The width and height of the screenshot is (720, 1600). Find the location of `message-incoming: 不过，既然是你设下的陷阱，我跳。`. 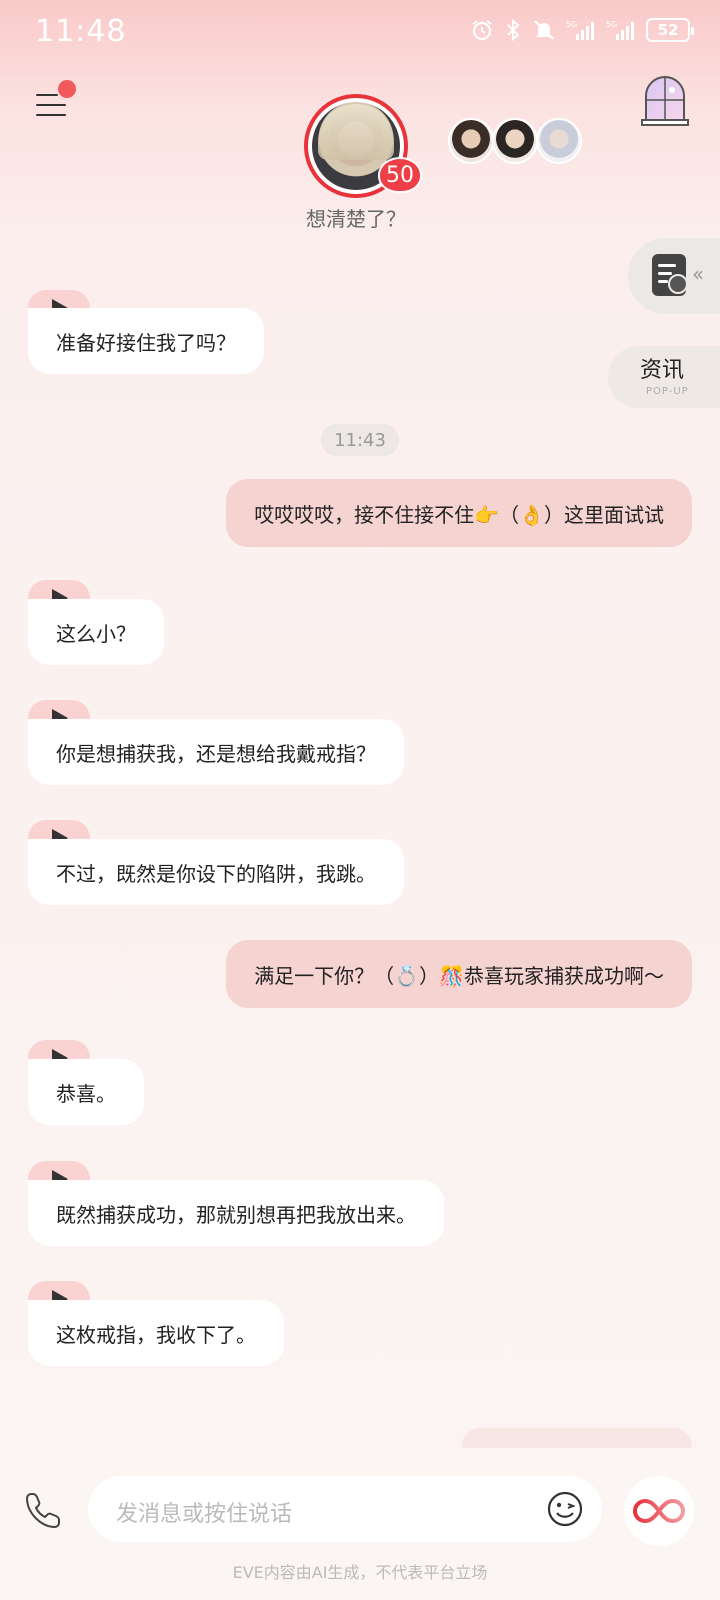

message-incoming: 不过，既然是你设下的陷阱，我跳。 is located at coordinates (216, 872).